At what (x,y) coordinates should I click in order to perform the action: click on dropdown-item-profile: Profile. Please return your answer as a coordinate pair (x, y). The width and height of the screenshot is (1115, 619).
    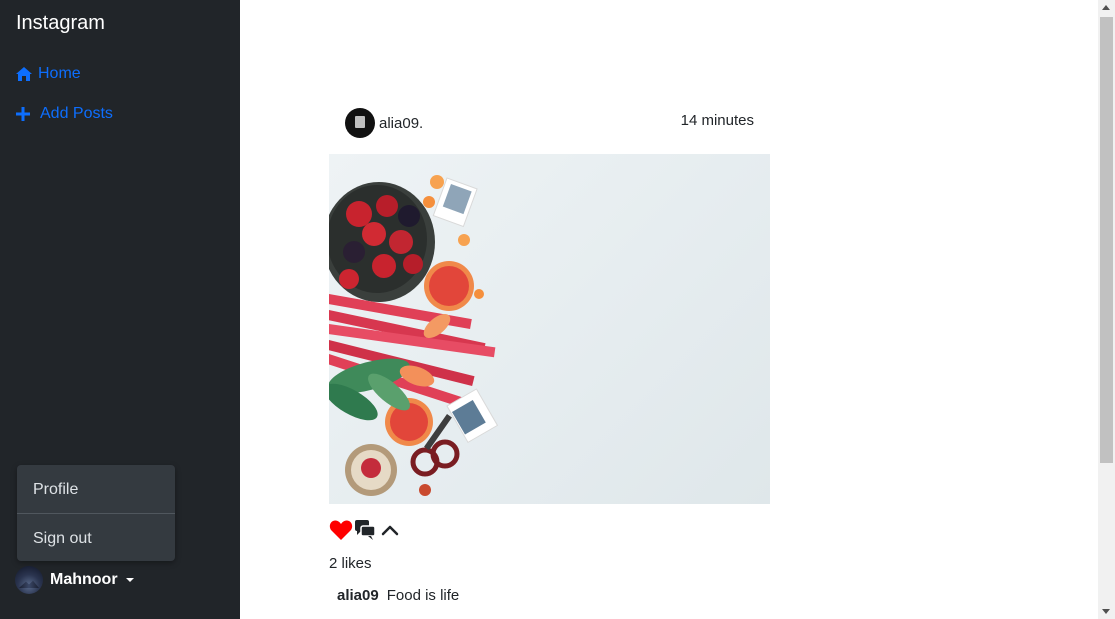
    Looking at the image, I should click on (55, 490).